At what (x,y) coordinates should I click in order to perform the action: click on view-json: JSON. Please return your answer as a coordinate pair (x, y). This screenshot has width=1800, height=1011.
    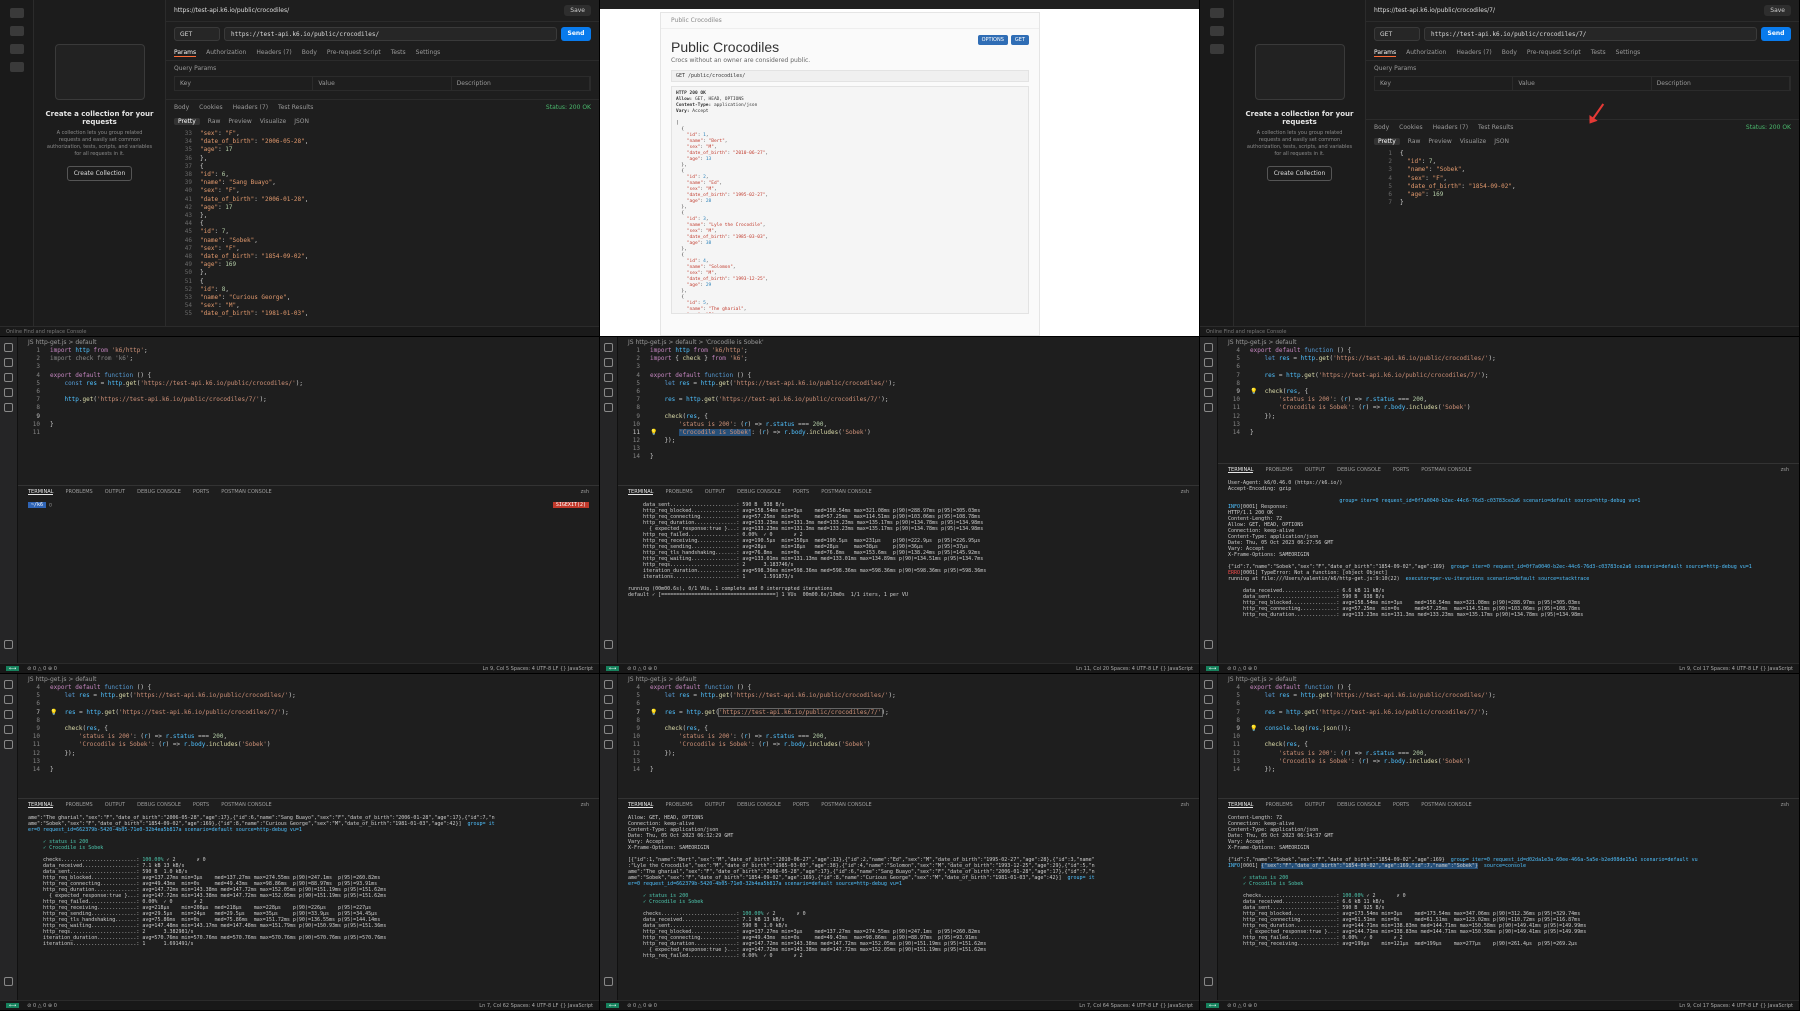
    Looking at the image, I should click on (1501, 141).